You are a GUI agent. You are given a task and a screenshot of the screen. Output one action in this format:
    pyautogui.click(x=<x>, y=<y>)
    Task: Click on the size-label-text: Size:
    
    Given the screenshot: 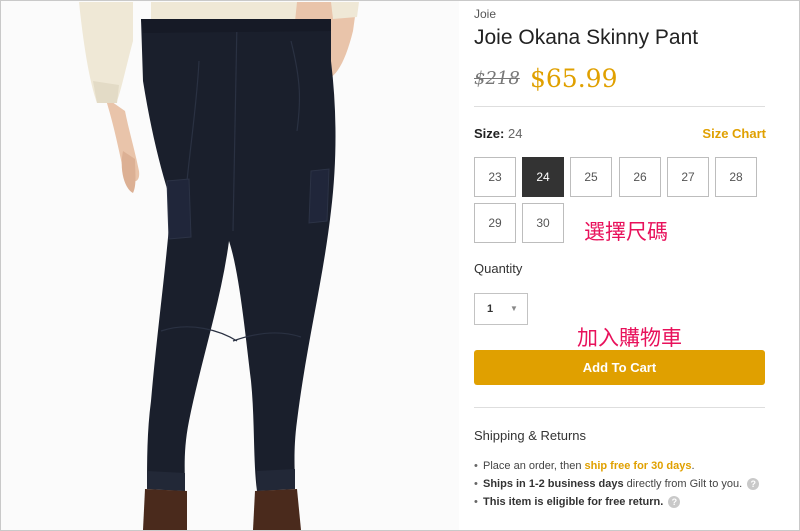 What is the action you would take?
    pyautogui.click(x=489, y=133)
    